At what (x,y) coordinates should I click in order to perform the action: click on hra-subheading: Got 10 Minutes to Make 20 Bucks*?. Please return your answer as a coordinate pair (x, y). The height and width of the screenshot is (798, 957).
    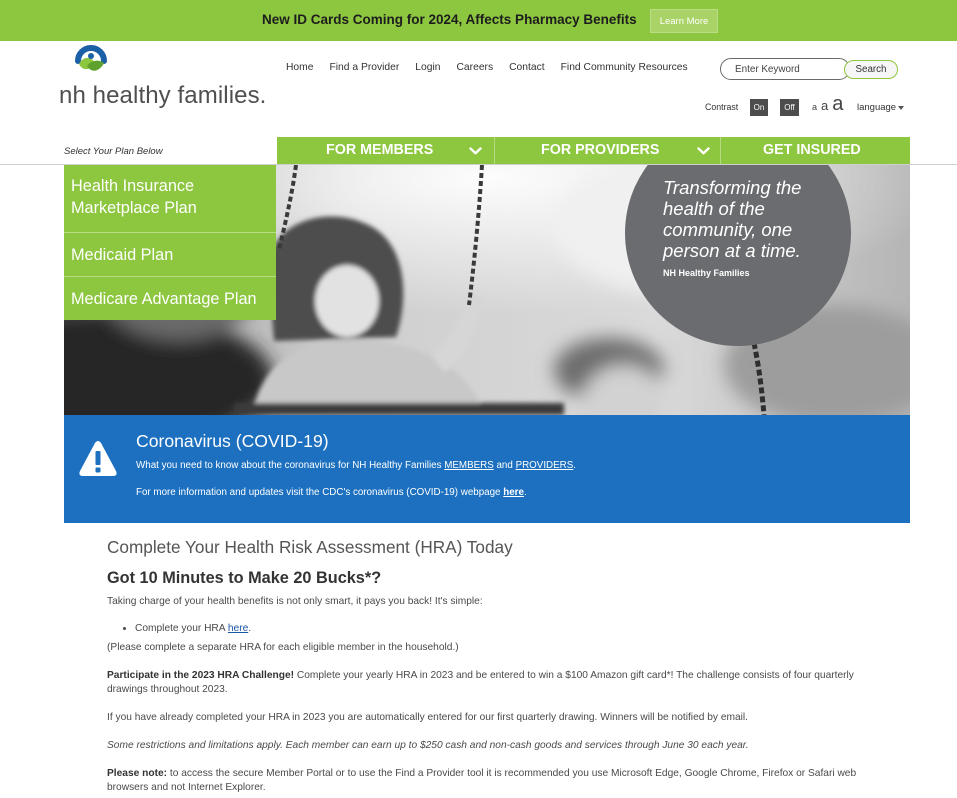
    Looking at the image, I should click on (244, 578).